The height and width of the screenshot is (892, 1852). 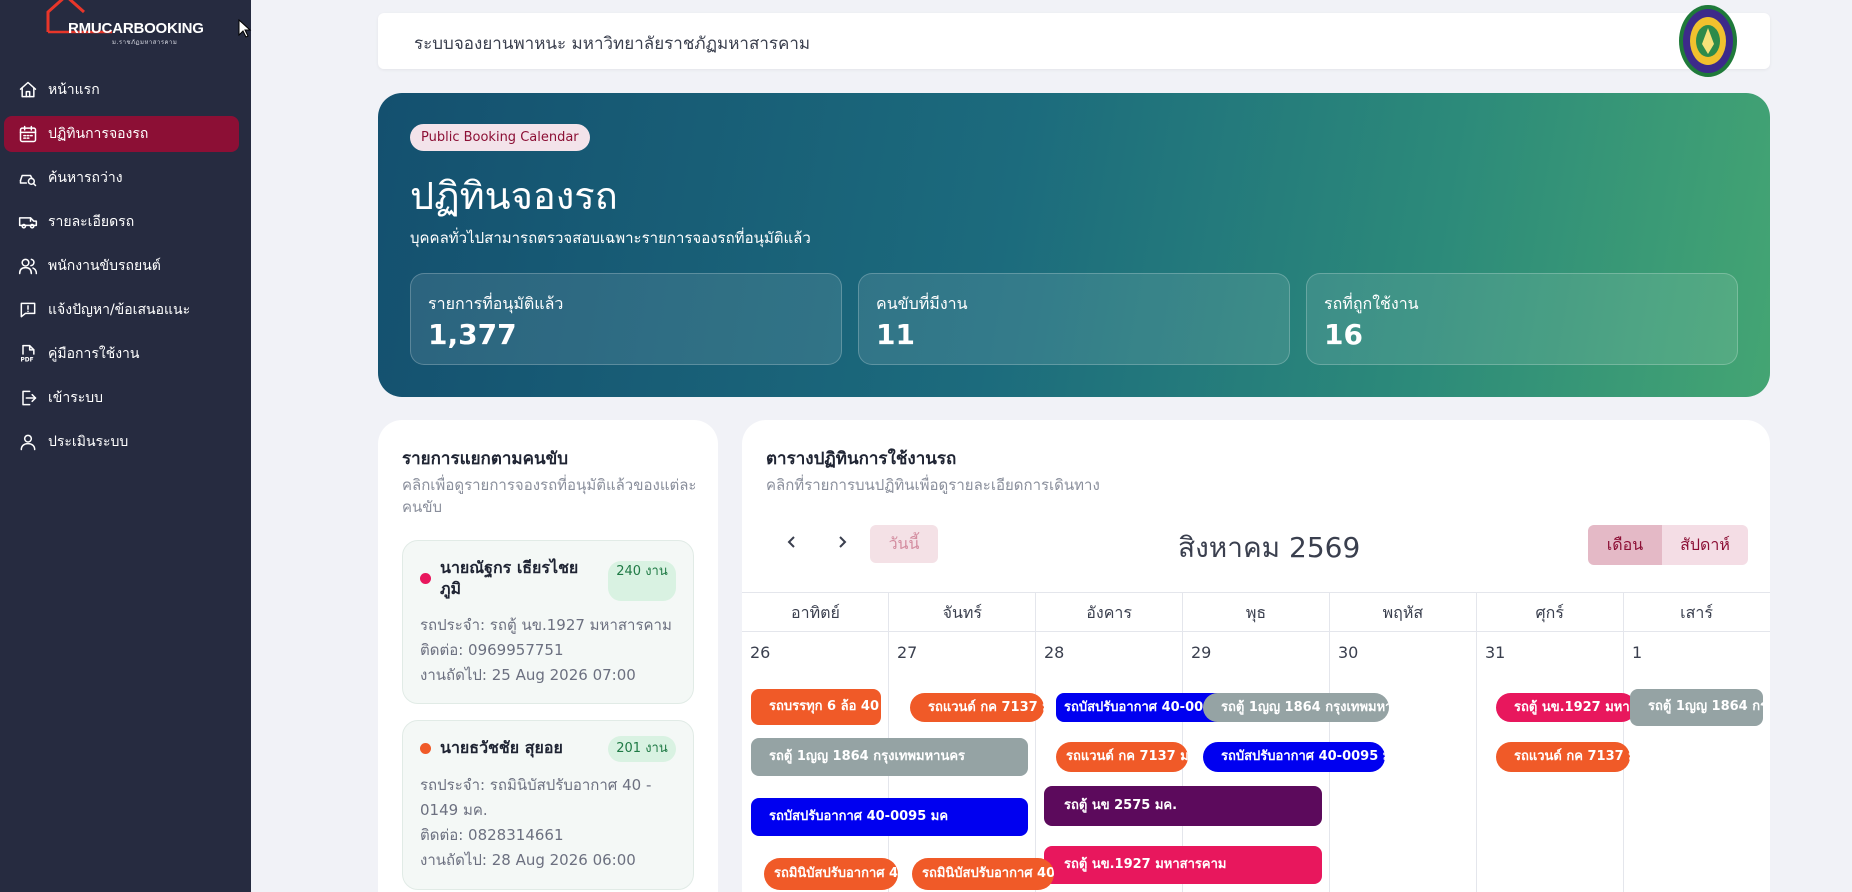 I want to click on stat-label: คนขับที่มีงาน, so click(x=922, y=303).